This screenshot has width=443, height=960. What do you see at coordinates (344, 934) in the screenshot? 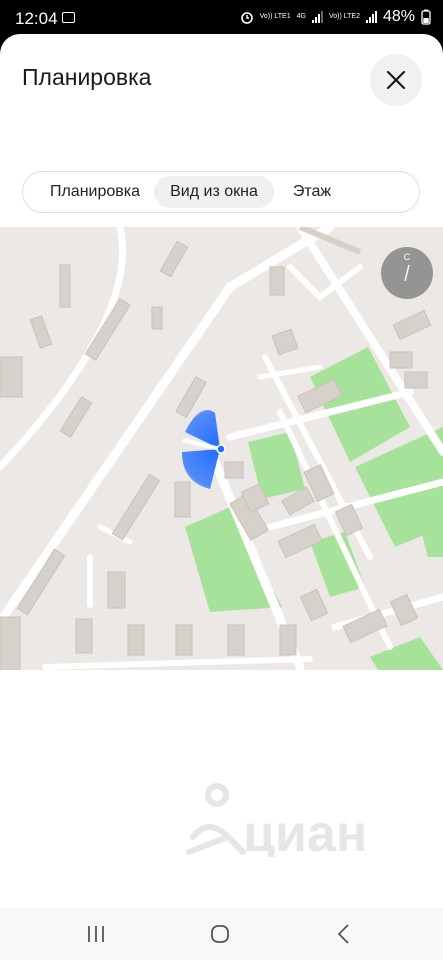
I see `back-button` at bounding box center [344, 934].